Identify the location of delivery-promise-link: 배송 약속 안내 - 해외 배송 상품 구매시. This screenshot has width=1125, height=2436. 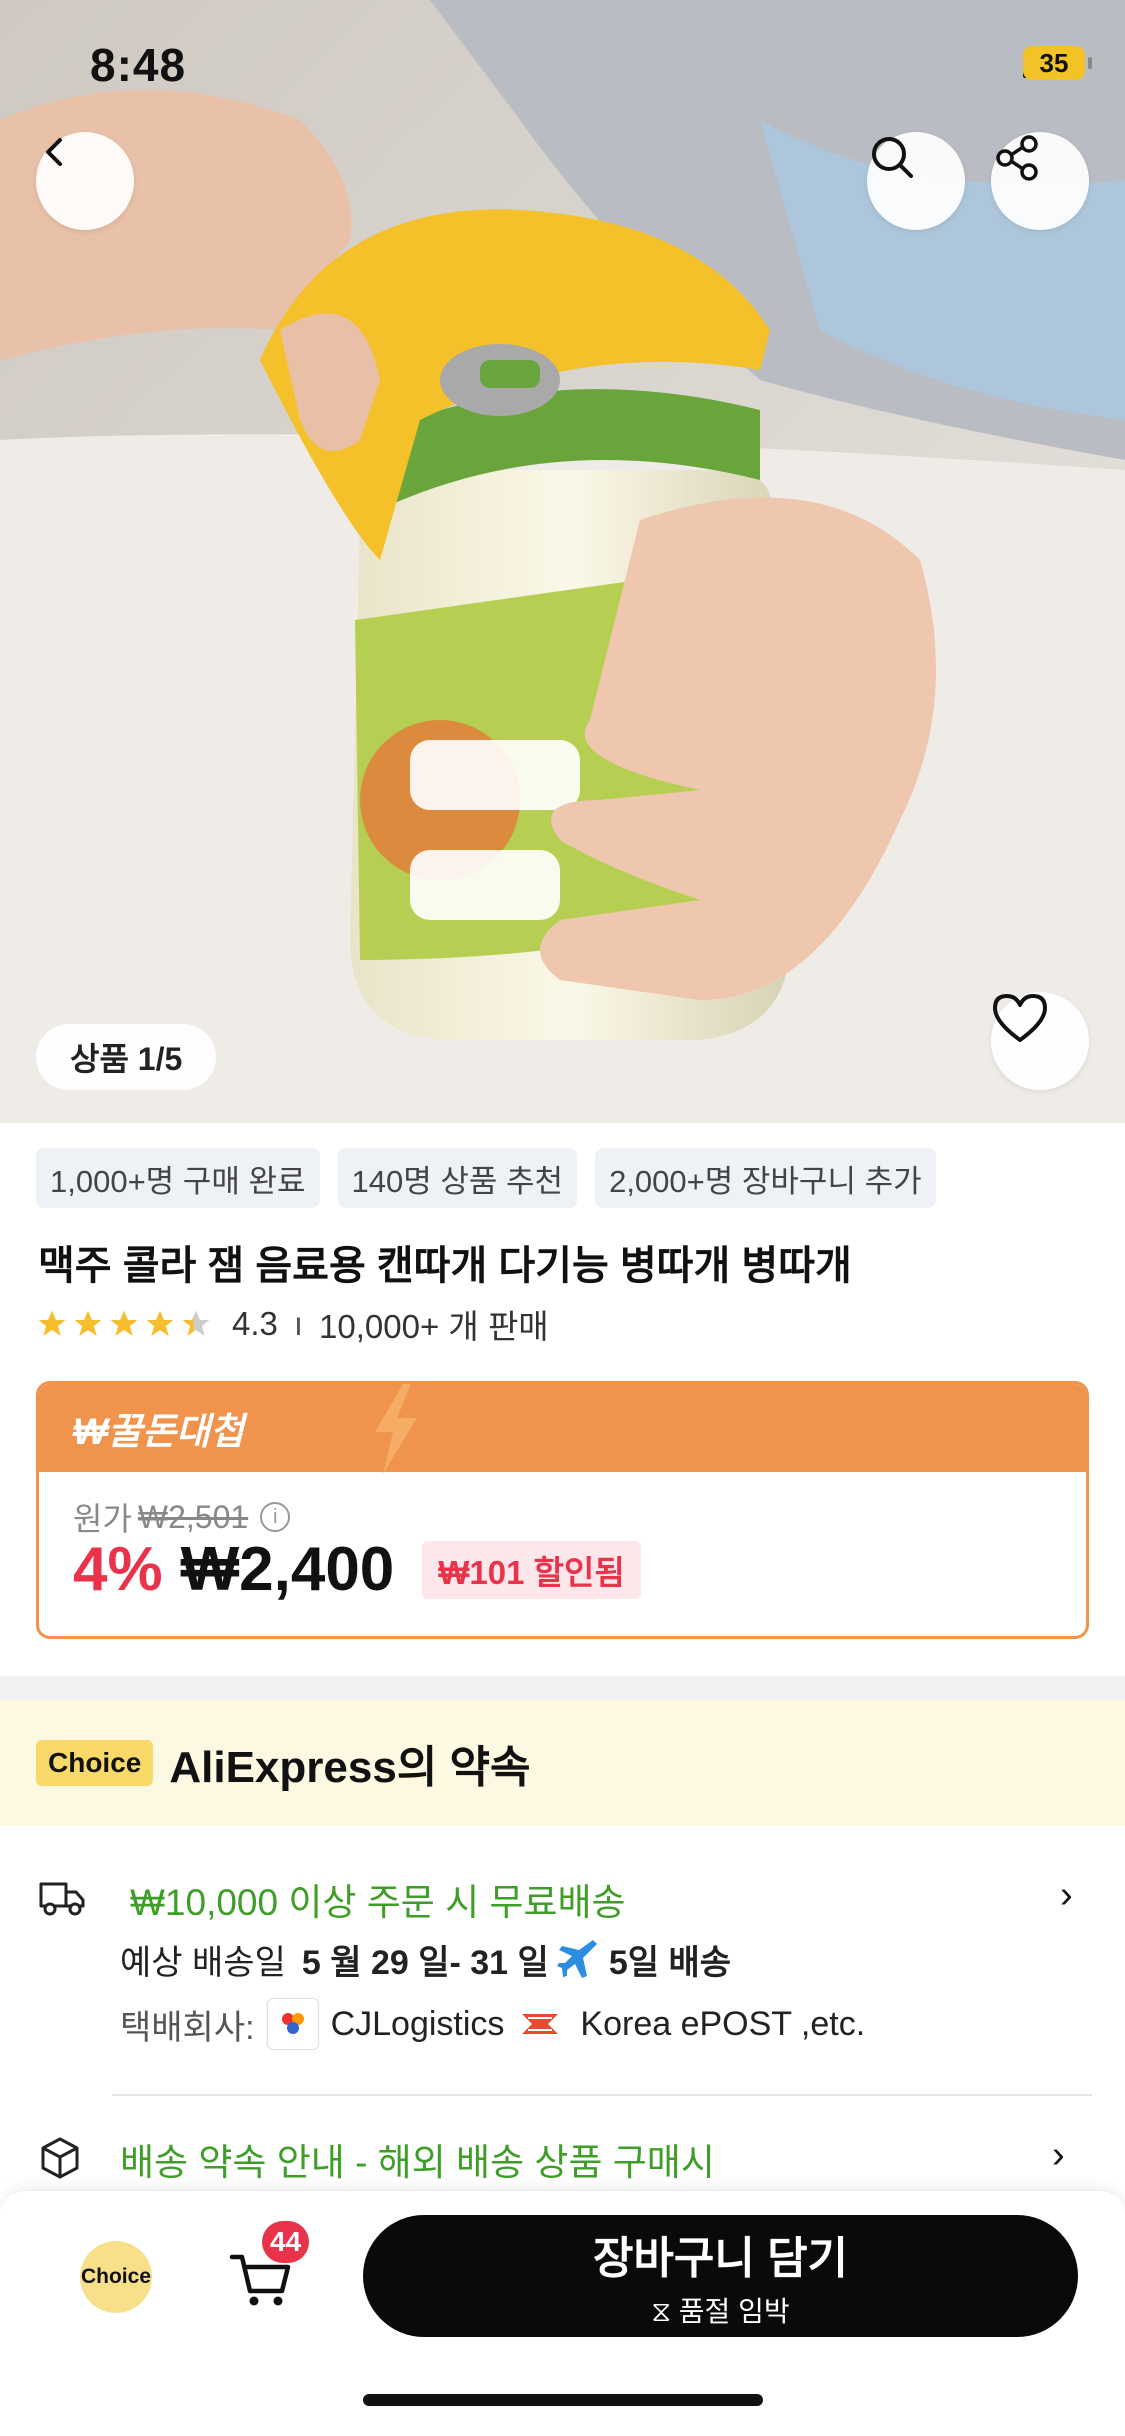
(417, 2159).